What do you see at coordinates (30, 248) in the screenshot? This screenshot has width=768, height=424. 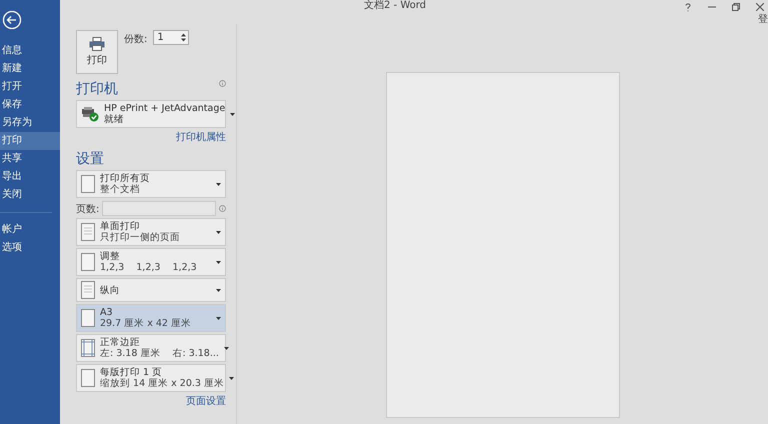 I see `sidebar-item: 选项` at bounding box center [30, 248].